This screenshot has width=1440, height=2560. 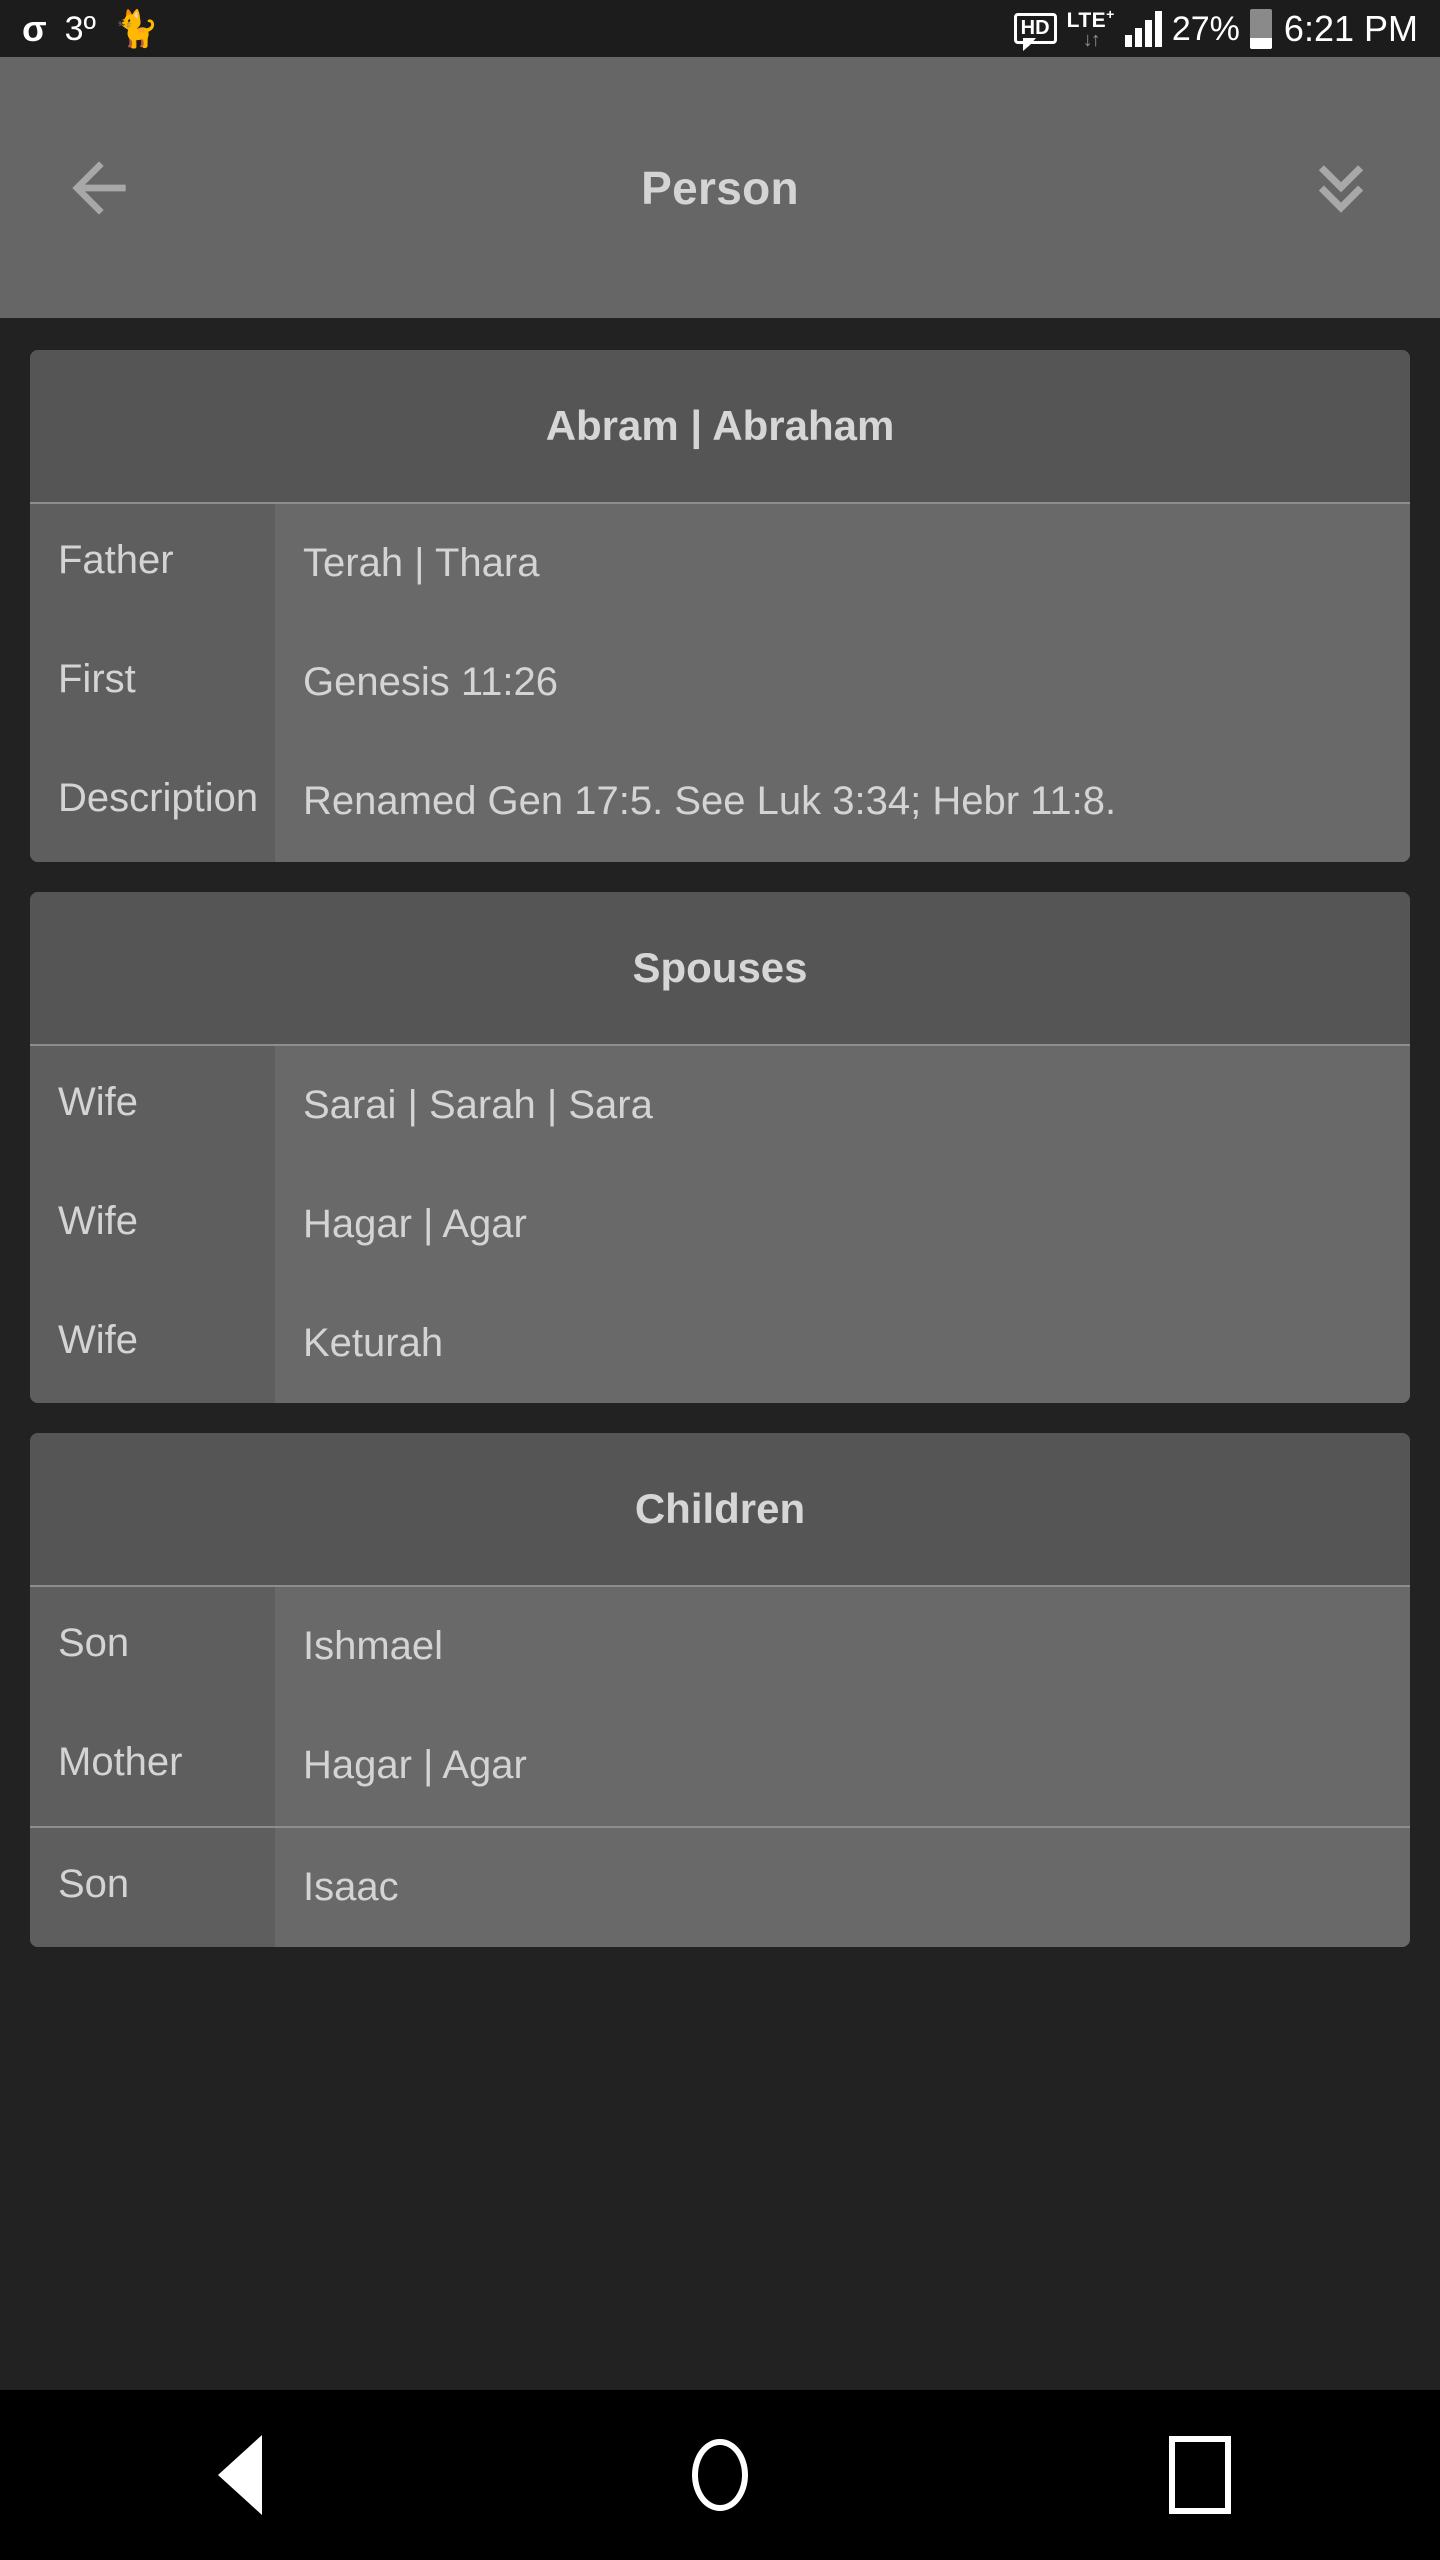 I want to click on nav-home-button, so click(x=720, y=2475).